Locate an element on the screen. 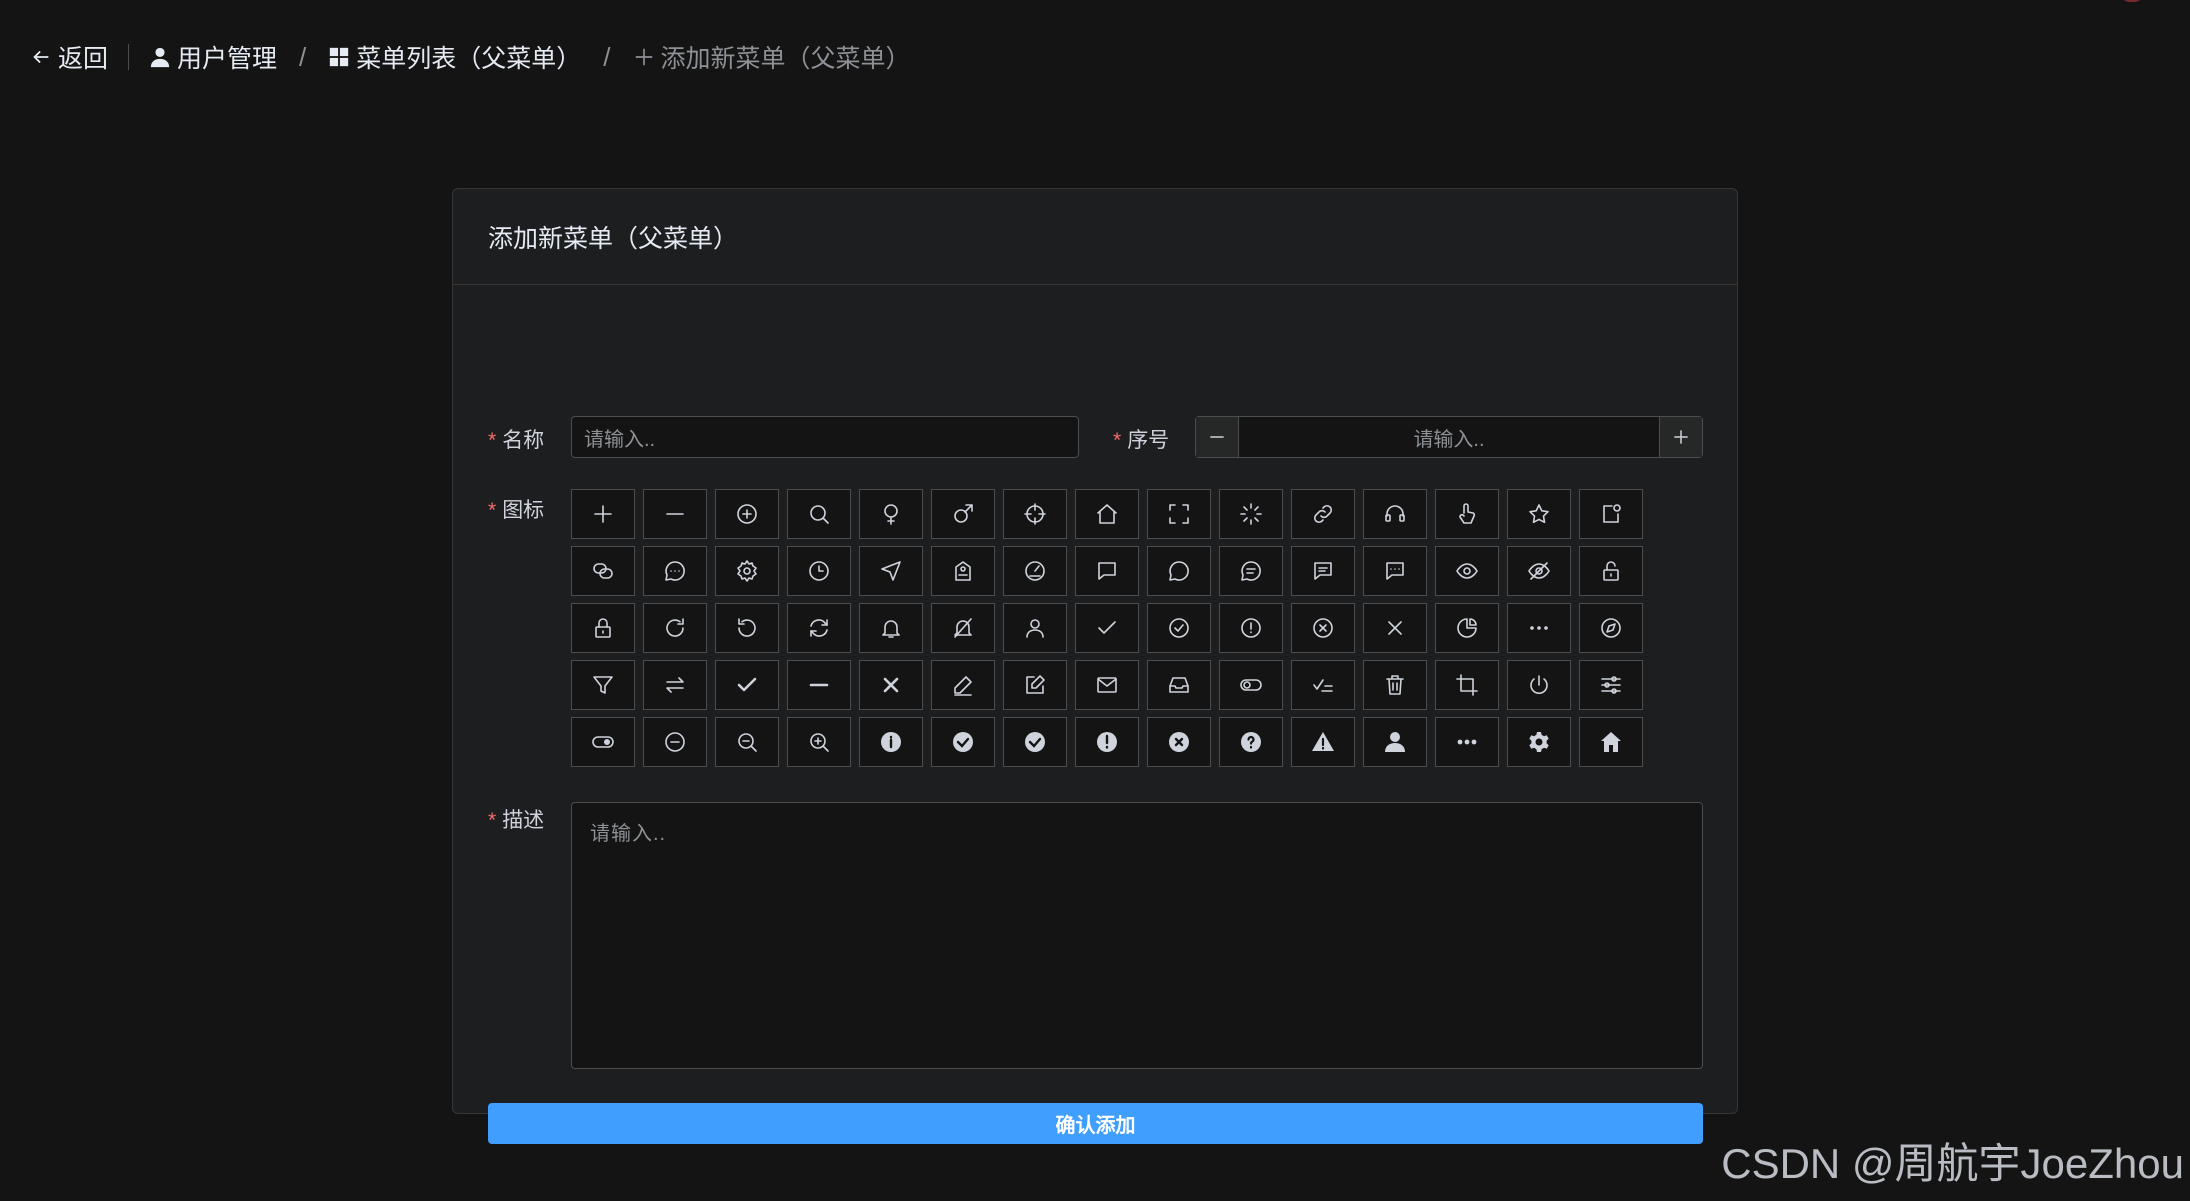  breadcrumb-user-management: 用户管理 is located at coordinates (213, 57).